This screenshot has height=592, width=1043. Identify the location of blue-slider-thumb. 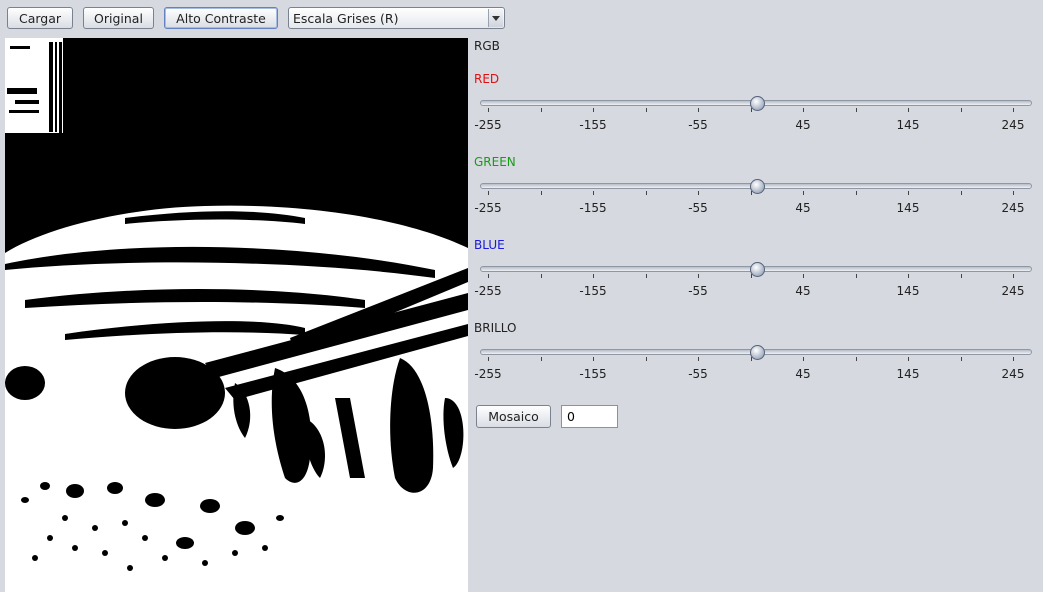
(757, 269).